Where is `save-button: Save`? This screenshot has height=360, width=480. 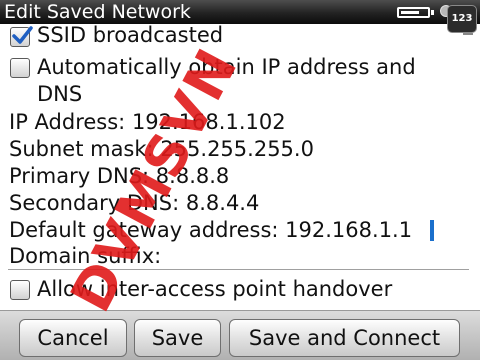
save-button: Save is located at coordinates (177, 338).